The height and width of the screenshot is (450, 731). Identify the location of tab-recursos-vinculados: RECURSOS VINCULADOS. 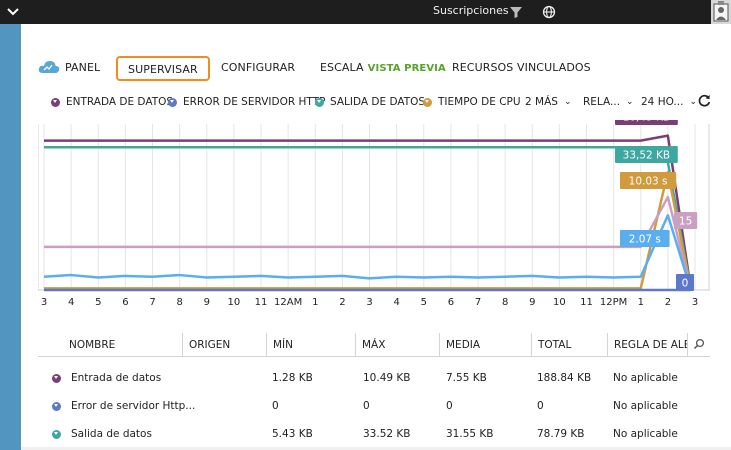
(521, 67).